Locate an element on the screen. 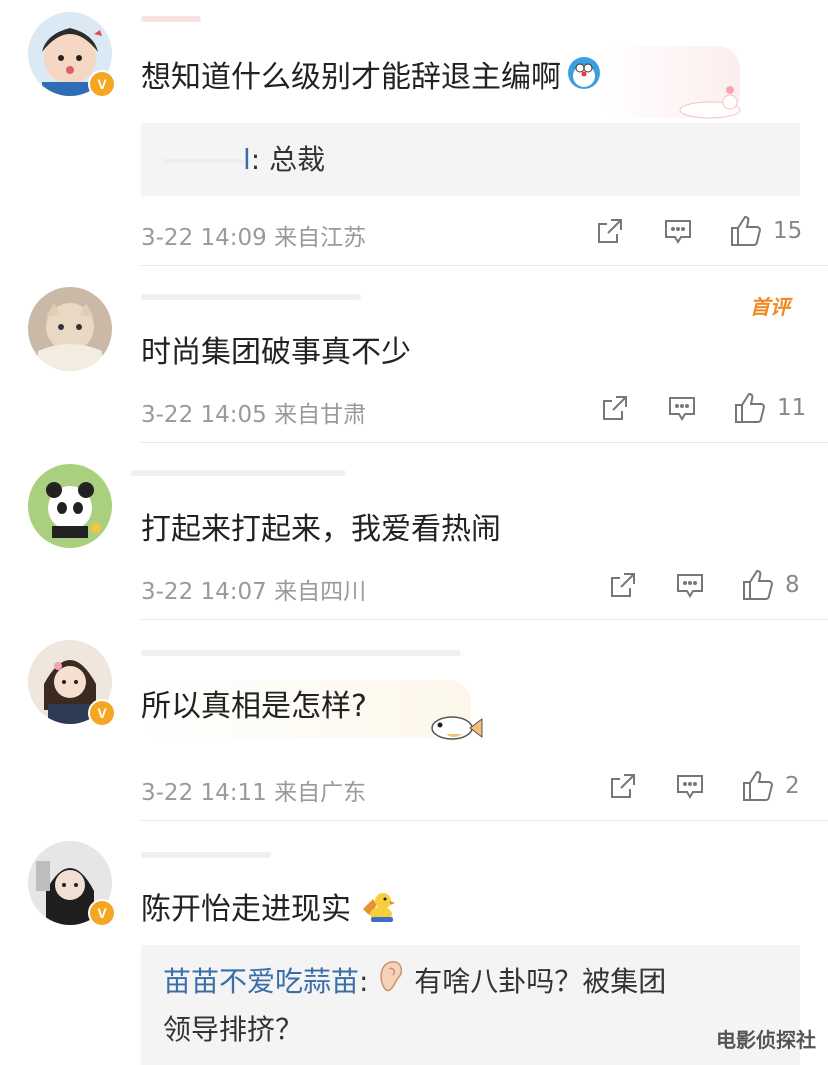 The height and width of the screenshot is (1065, 828). reply-text-continued: 领导排挤？ is located at coordinates (233, 1029).